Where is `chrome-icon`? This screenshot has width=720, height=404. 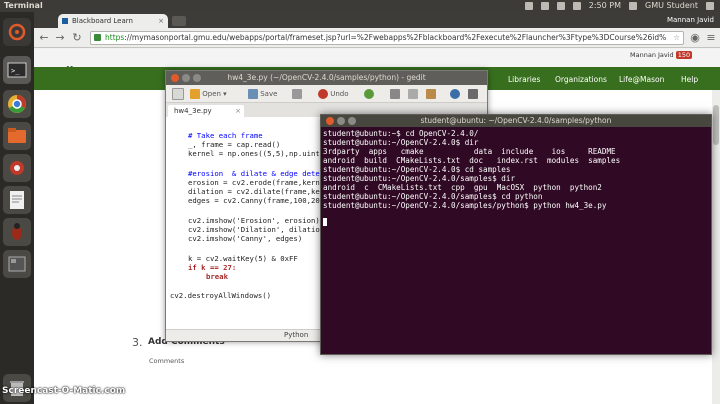 chrome-icon is located at coordinates (17, 104).